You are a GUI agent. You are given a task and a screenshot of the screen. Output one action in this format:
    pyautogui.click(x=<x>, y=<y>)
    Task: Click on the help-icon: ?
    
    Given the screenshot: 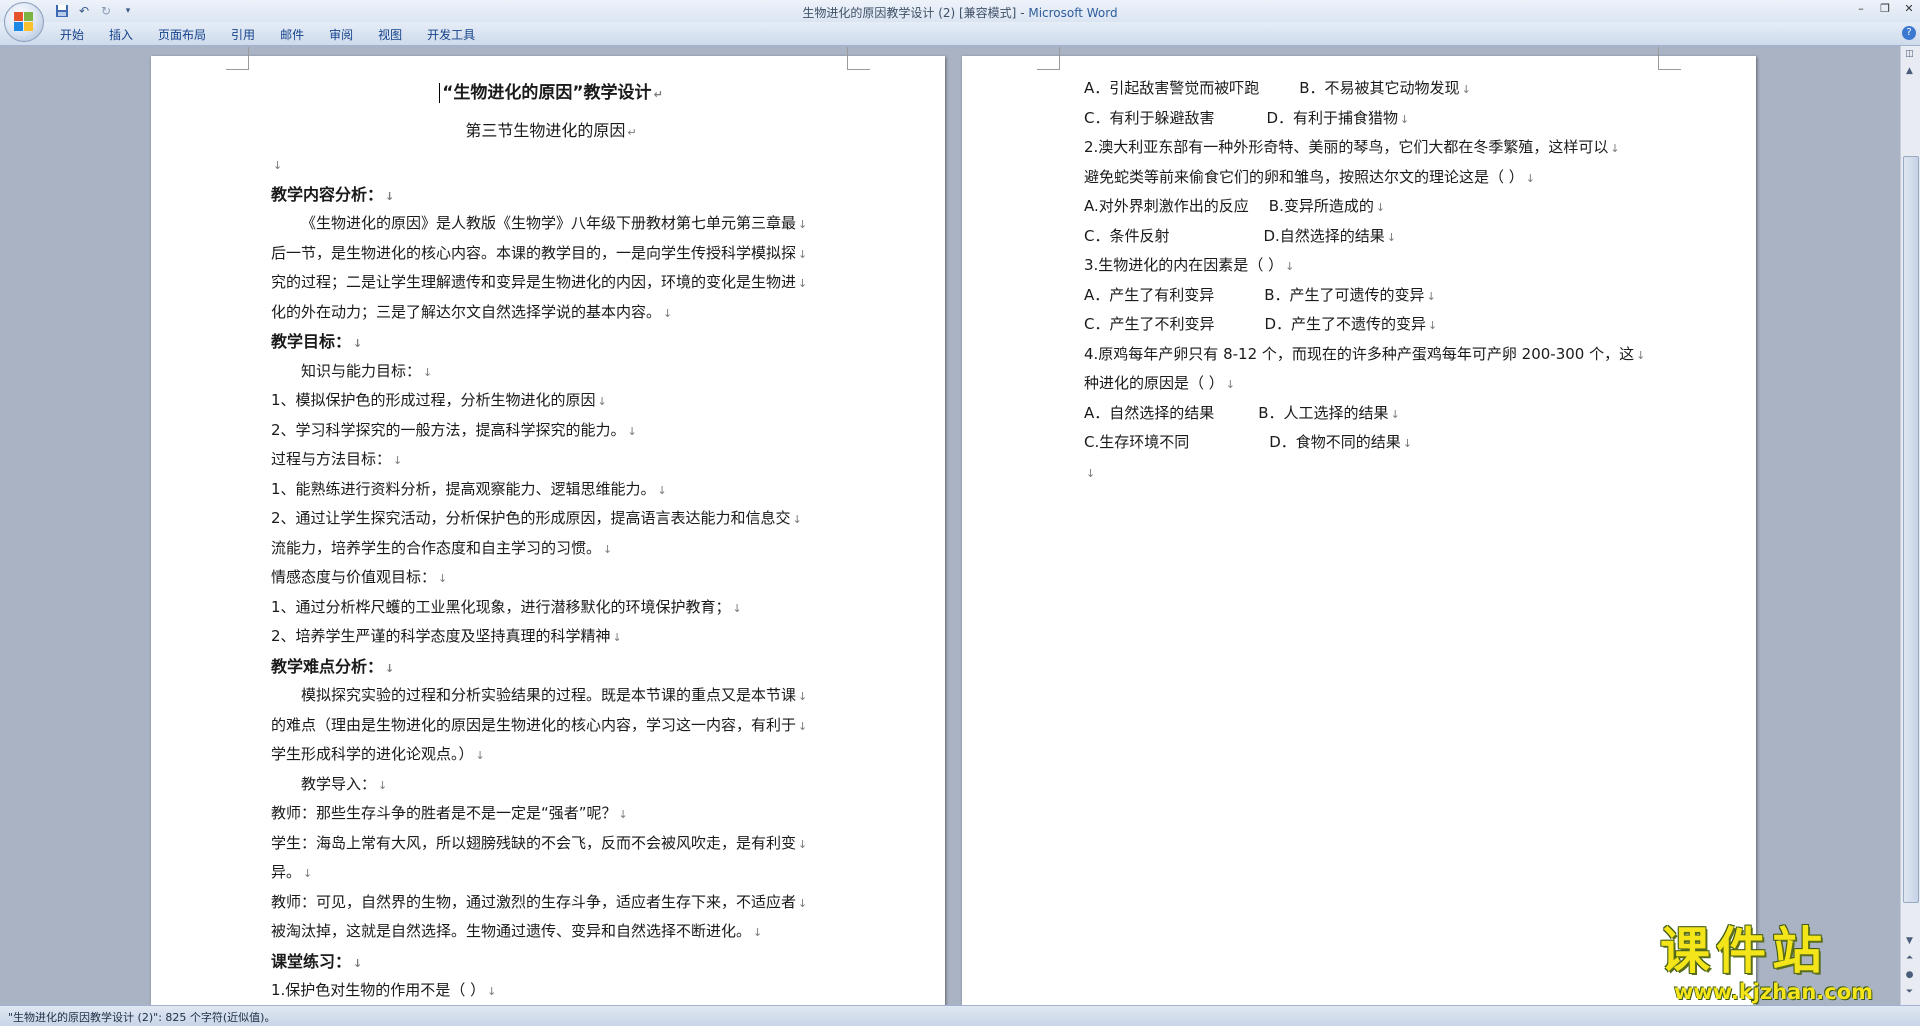 What is the action you would take?
    pyautogui.click(x=1909, y=33)
    